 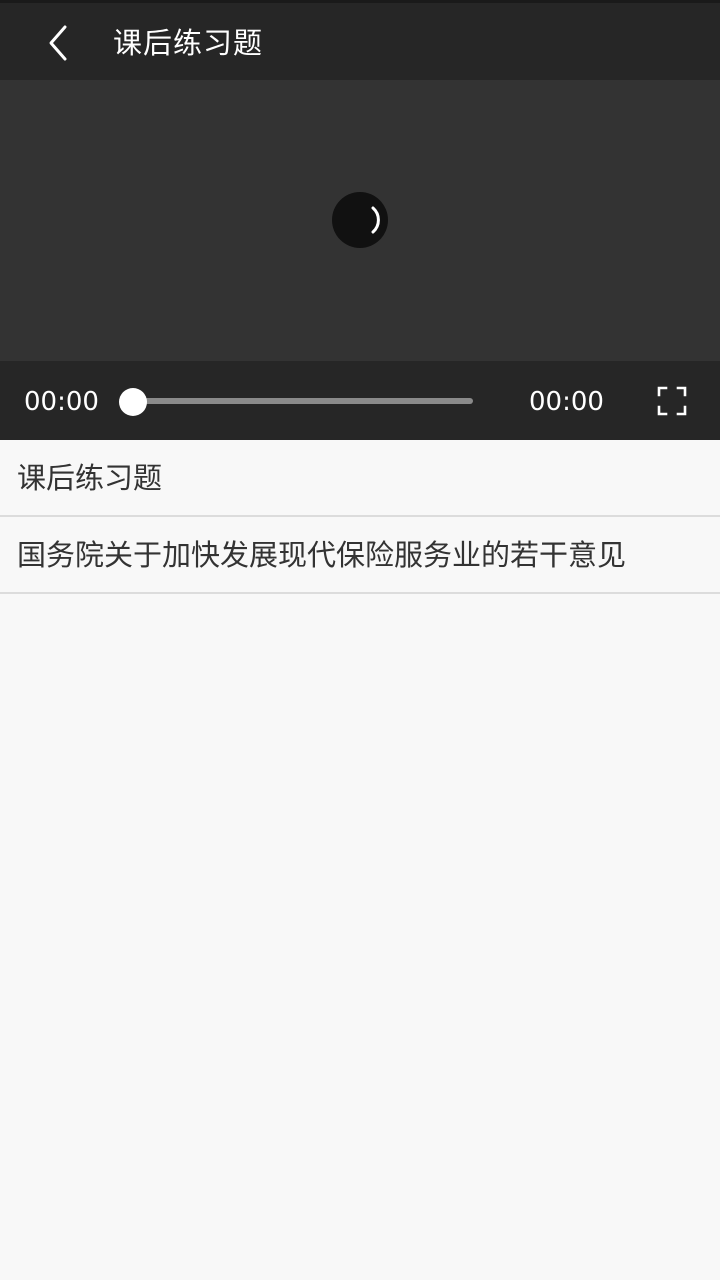 What do you see at coordinates (360, 478) in the screenshot?
I see `list-item: 课后练习题` at bounding box center [360, 478].